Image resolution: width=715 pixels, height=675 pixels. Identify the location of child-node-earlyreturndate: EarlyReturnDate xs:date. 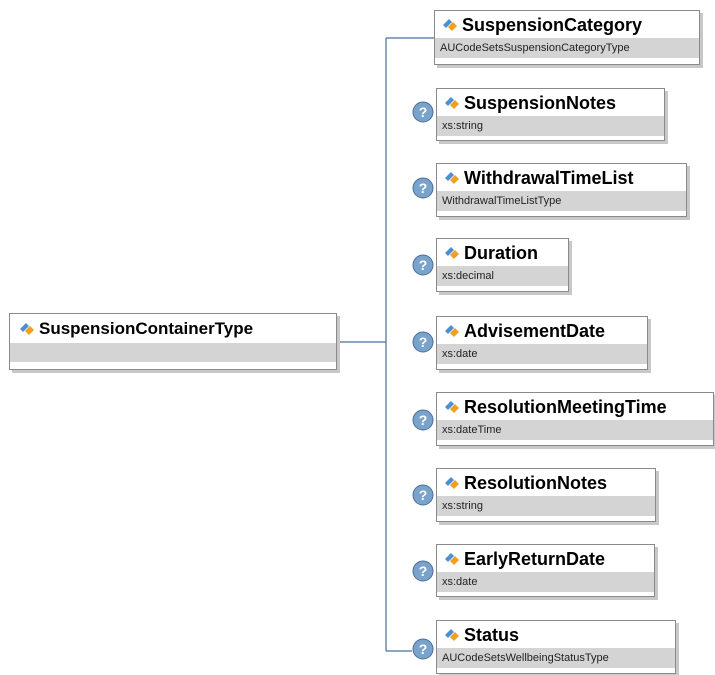
(545, 570).